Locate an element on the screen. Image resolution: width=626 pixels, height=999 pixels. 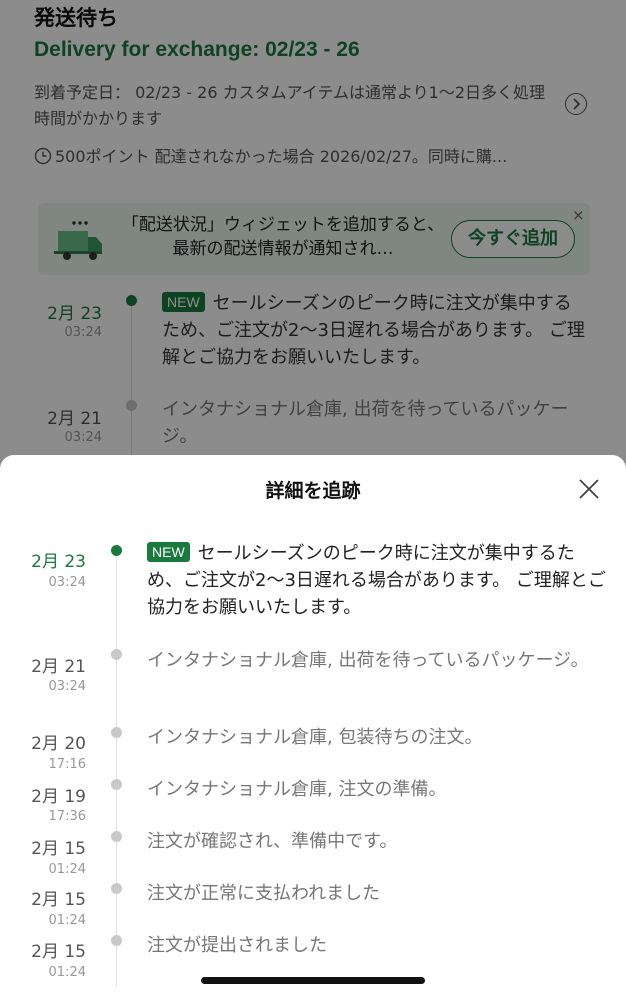
event-date: 2月 19 is located at coordinates (58, 797).